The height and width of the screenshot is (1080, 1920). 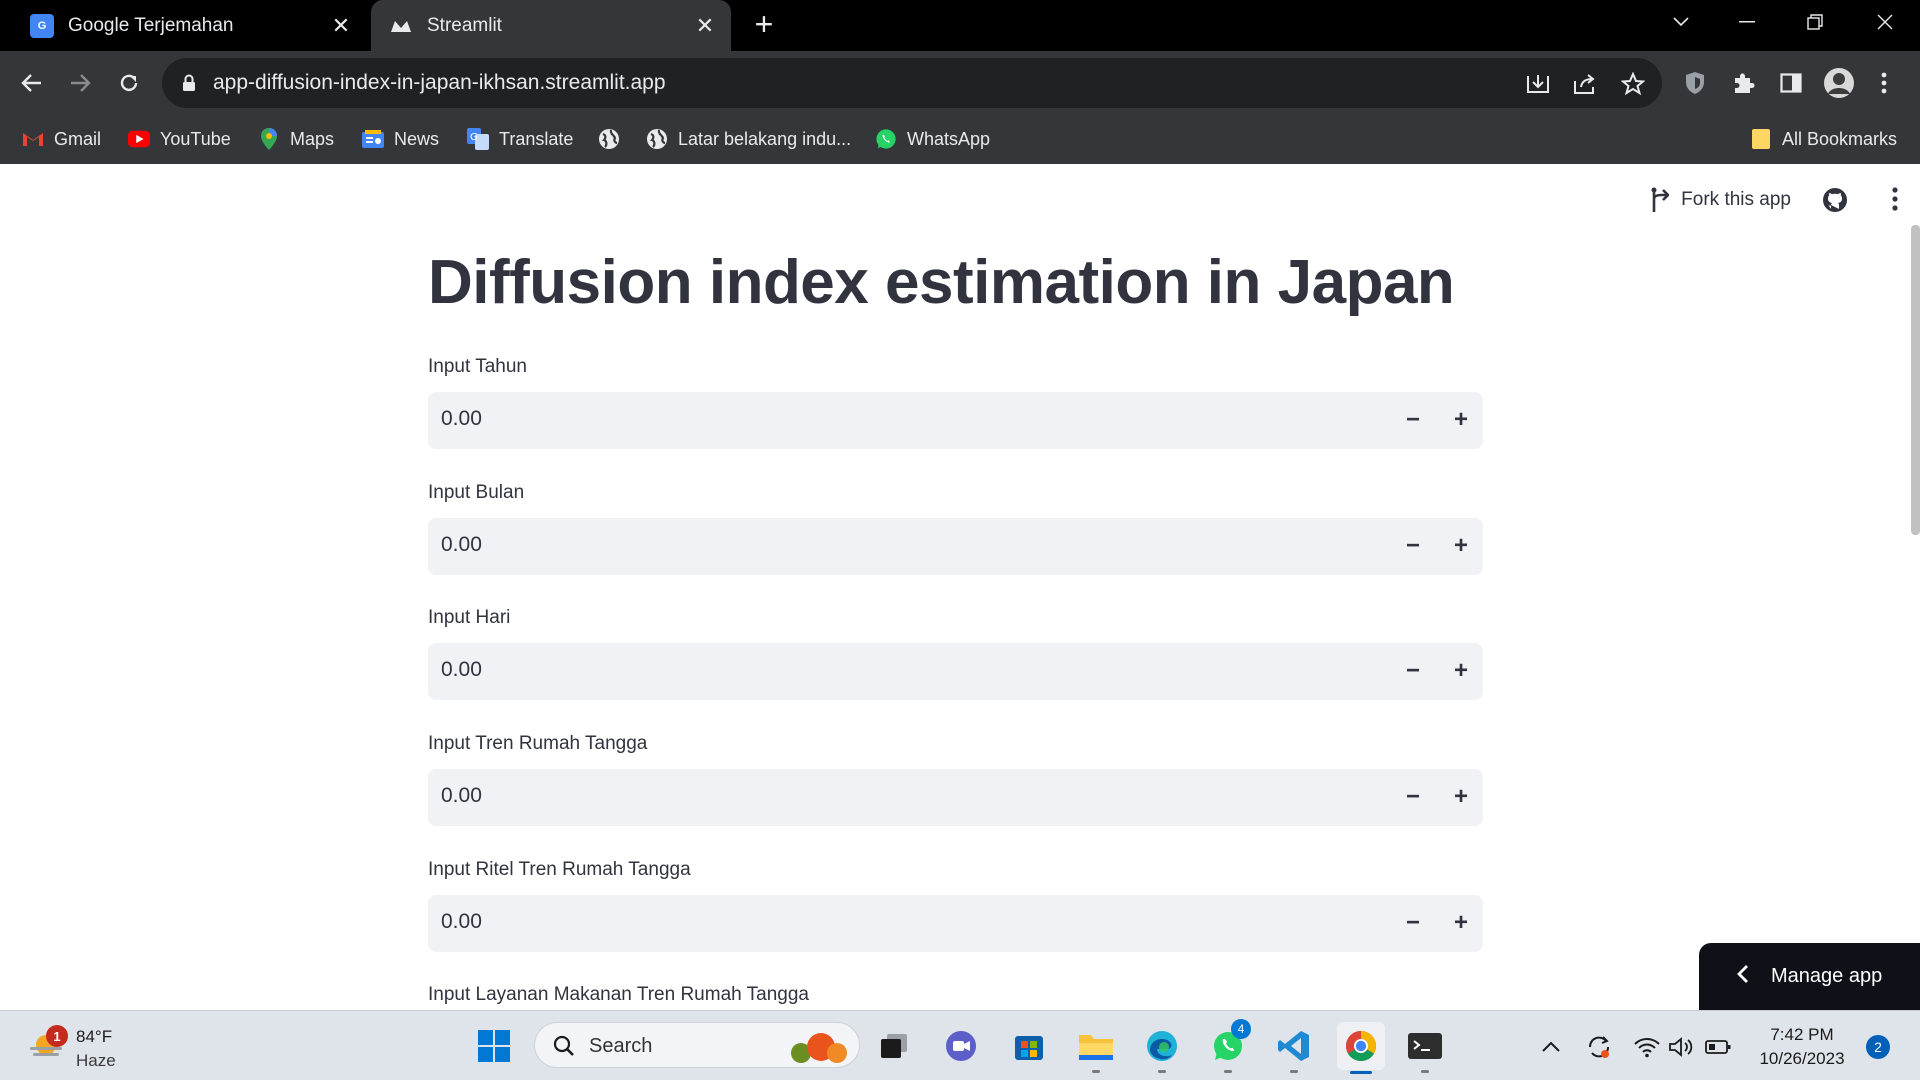 What do you see at coordinates (494, 1046) in the screenshot?
I see `start-button` at bounding box center [494, 1046].